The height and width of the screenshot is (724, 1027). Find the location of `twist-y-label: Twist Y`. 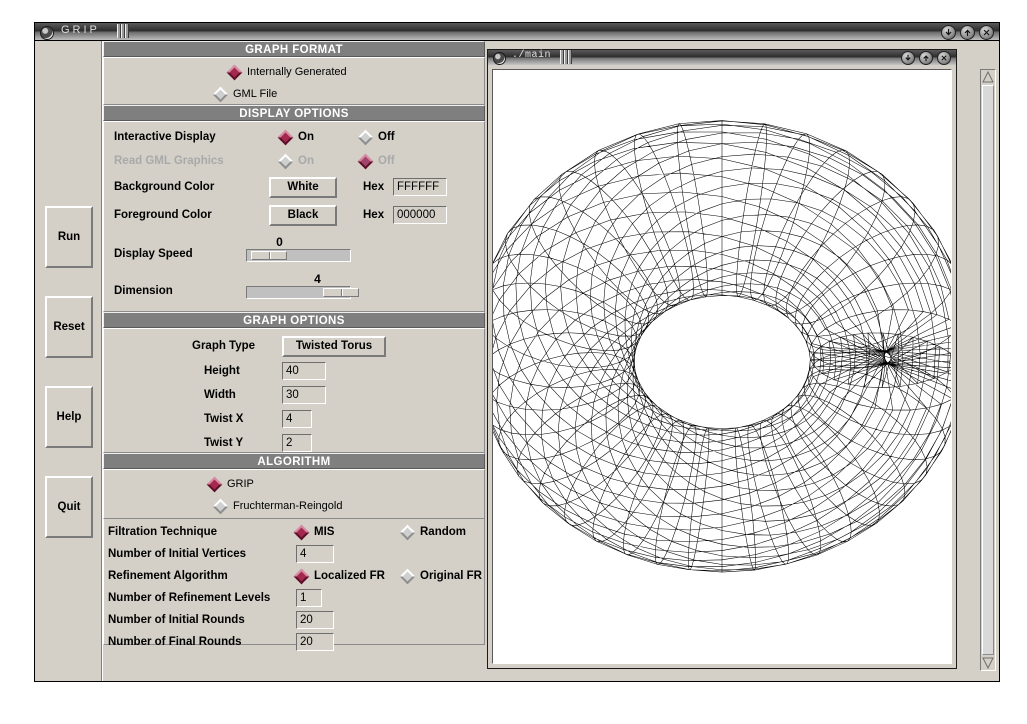

twist-y-label: Twist Y is located at coordinates (224, 443).